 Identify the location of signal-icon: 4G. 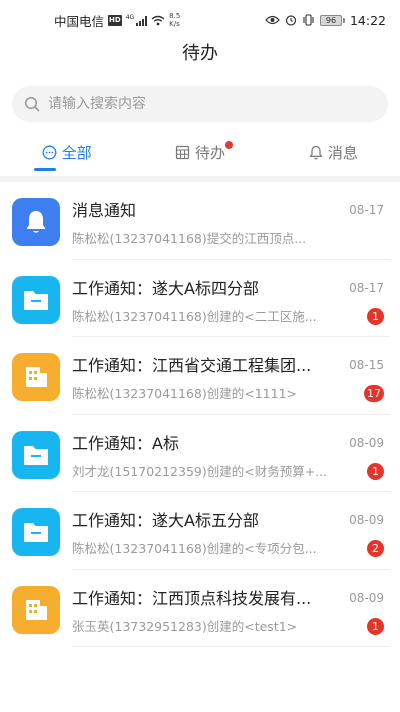
(136, 19).